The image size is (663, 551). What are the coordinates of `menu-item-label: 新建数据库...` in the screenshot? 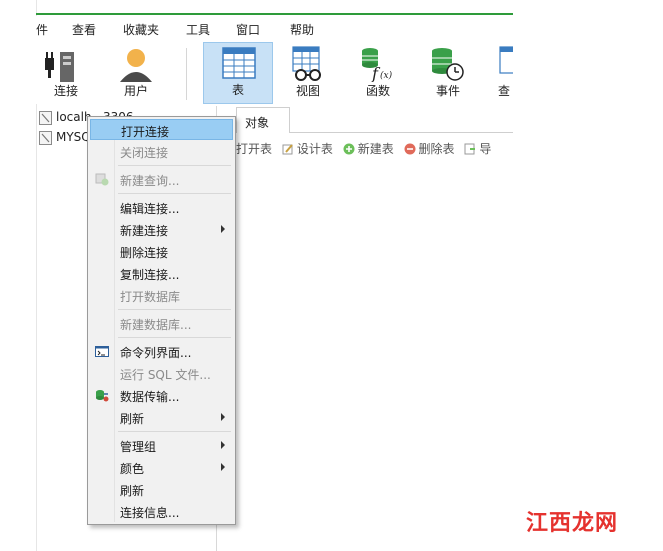 It's located at (156, 325).